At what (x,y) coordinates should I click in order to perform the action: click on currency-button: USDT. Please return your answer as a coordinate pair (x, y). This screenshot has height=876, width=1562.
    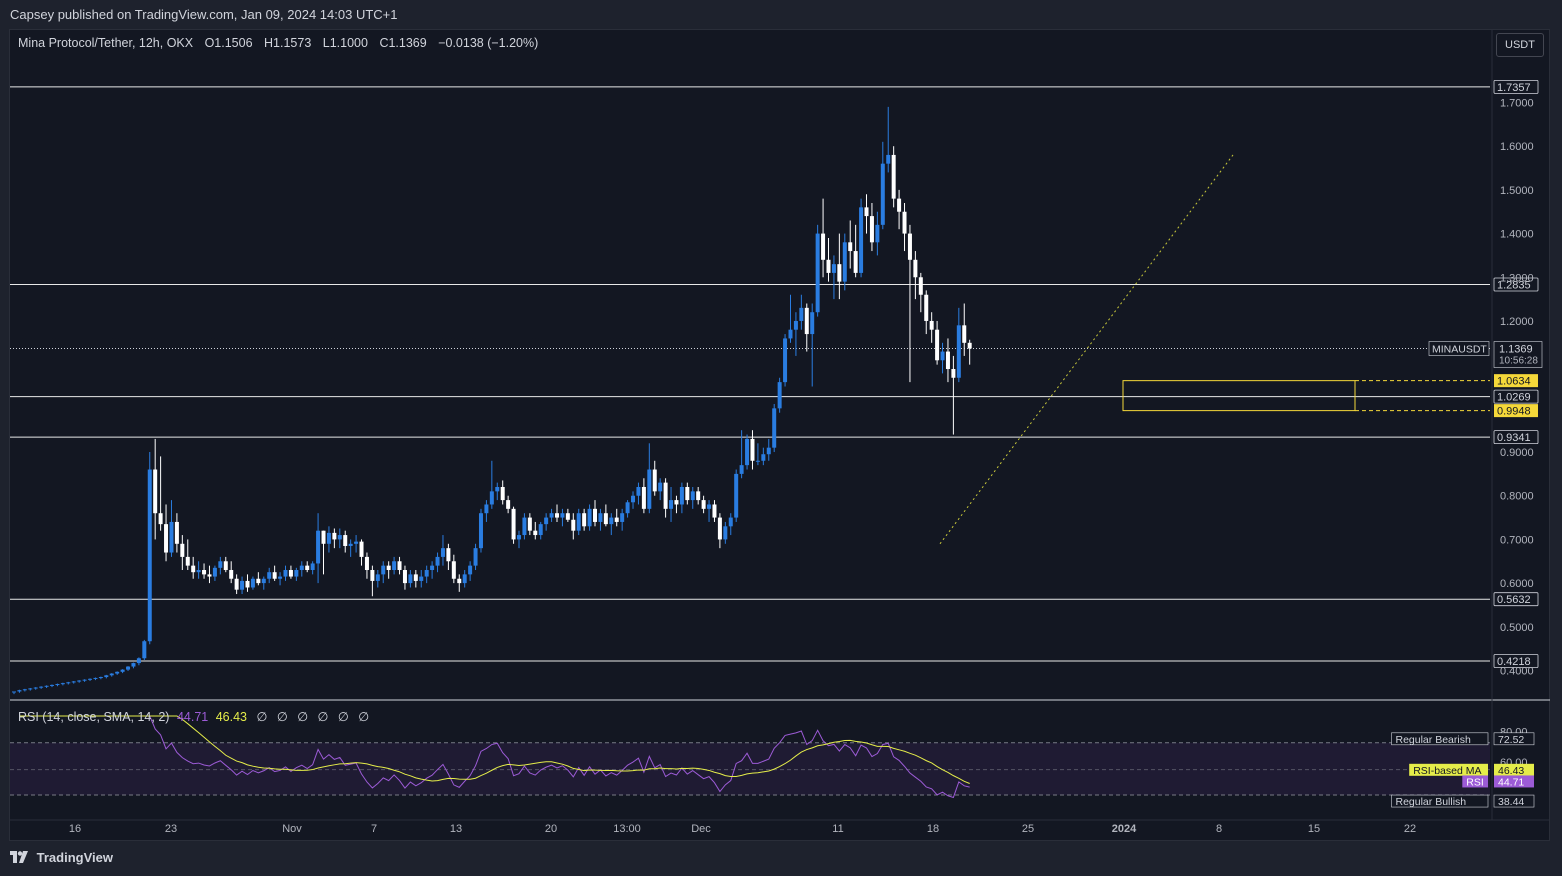
    Looking at the image, I should click on (1520, 45).